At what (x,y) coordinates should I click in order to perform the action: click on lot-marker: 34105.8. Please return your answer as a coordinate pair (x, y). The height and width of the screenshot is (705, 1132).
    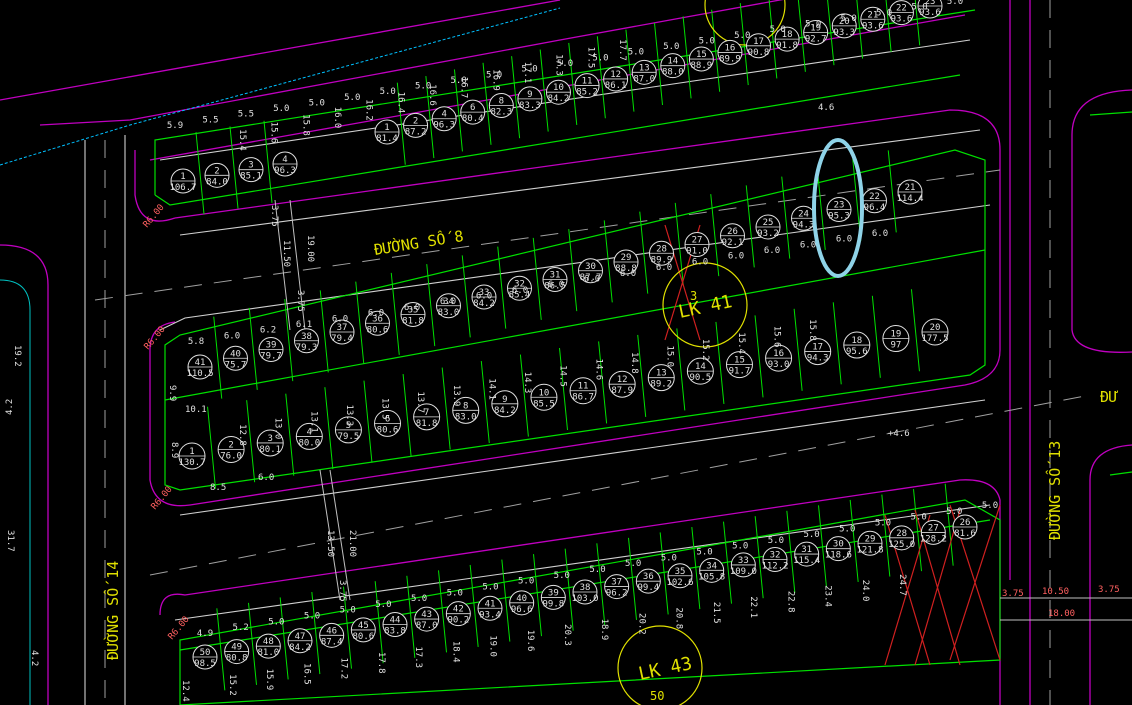
    Looking at the image, I should click on (711, 570).